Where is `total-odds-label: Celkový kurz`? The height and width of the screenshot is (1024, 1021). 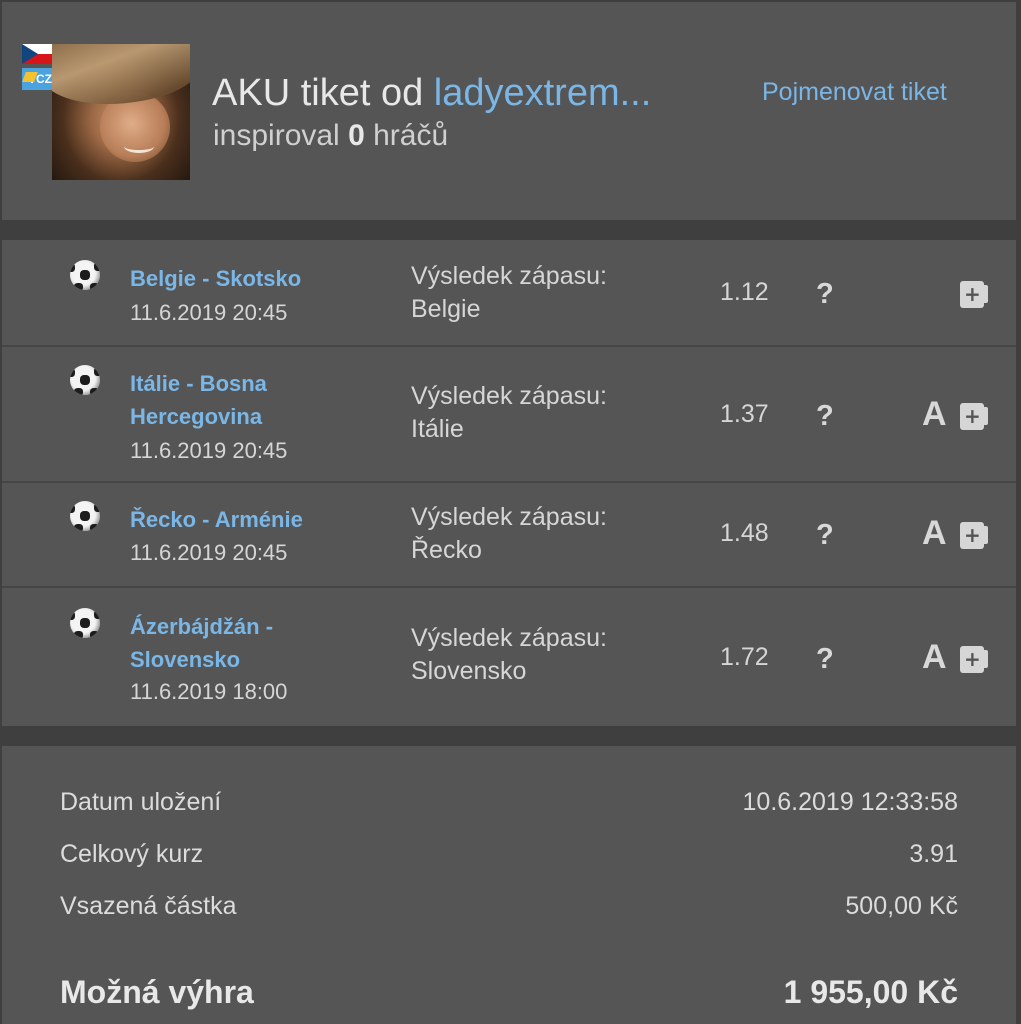
total-odds-label: Celkový kurz is located at coordinates (132, 854).